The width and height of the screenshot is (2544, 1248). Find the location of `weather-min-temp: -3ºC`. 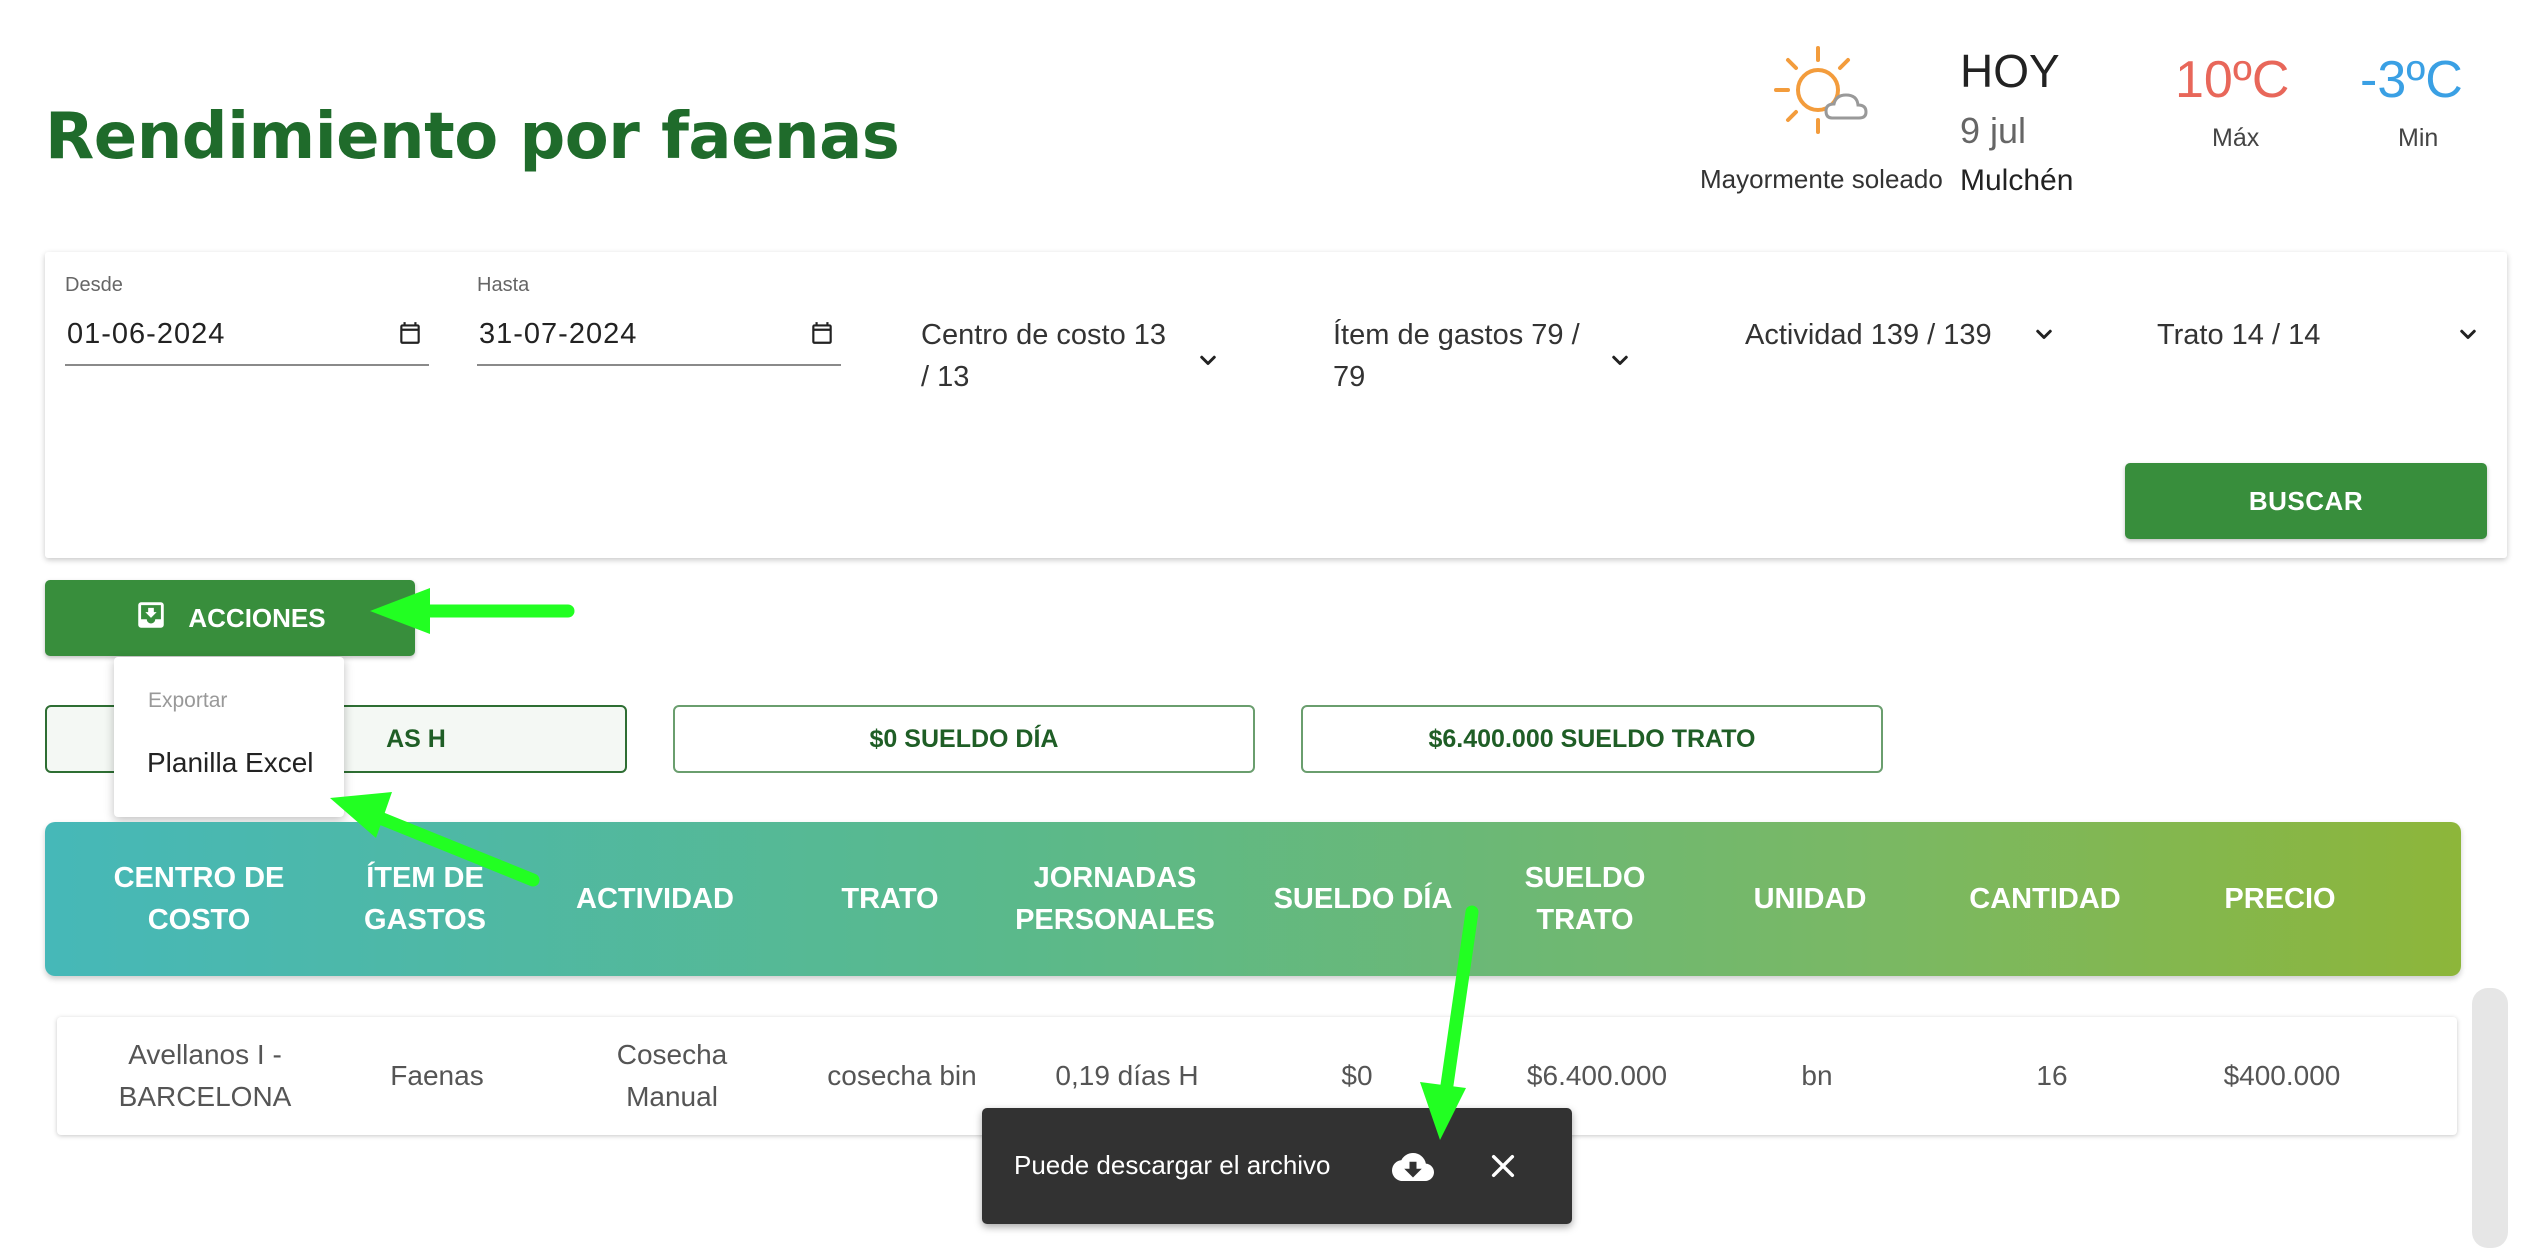

weather-min-temp: -3ºC is located at coordinates (2411, 80).